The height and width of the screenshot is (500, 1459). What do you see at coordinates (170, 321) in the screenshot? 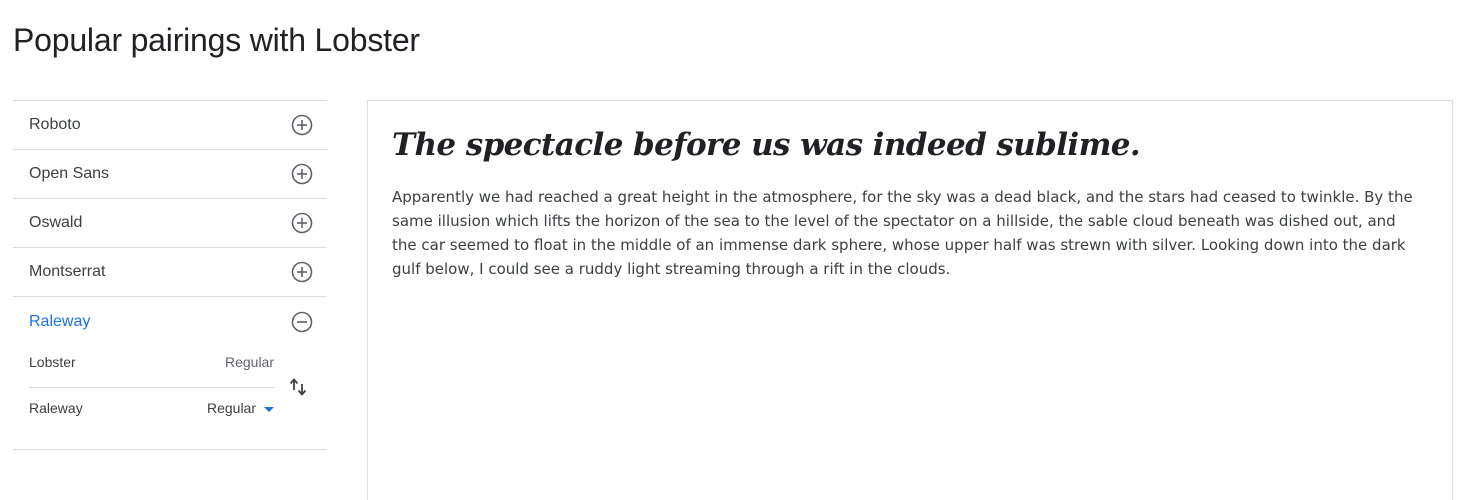
I see `pairing-item-raleway: Raleway` at bounding box center [170, 321].